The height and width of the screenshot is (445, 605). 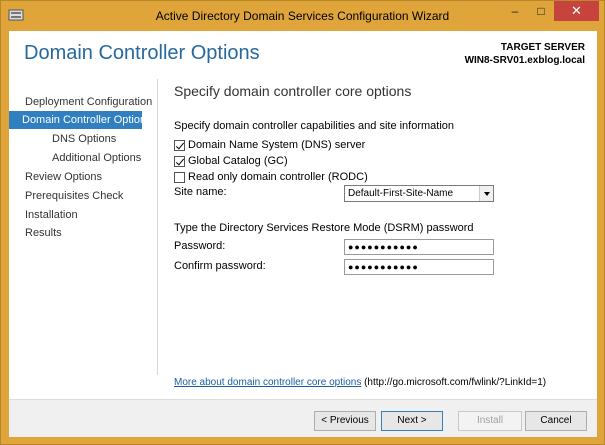 What do you see at coordinates (345, 421) in the screenshot?
I see `previous-button: < Previous` at bounding box center [345, 421].